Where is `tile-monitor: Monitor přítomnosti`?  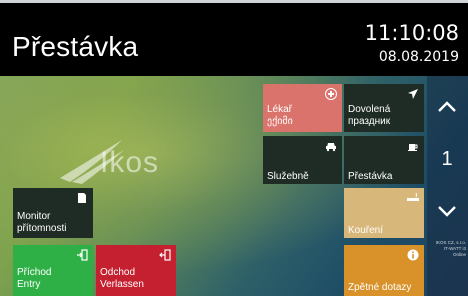 tile-monitor: Monitor přítomnosti is located at coordinates (53, 213).